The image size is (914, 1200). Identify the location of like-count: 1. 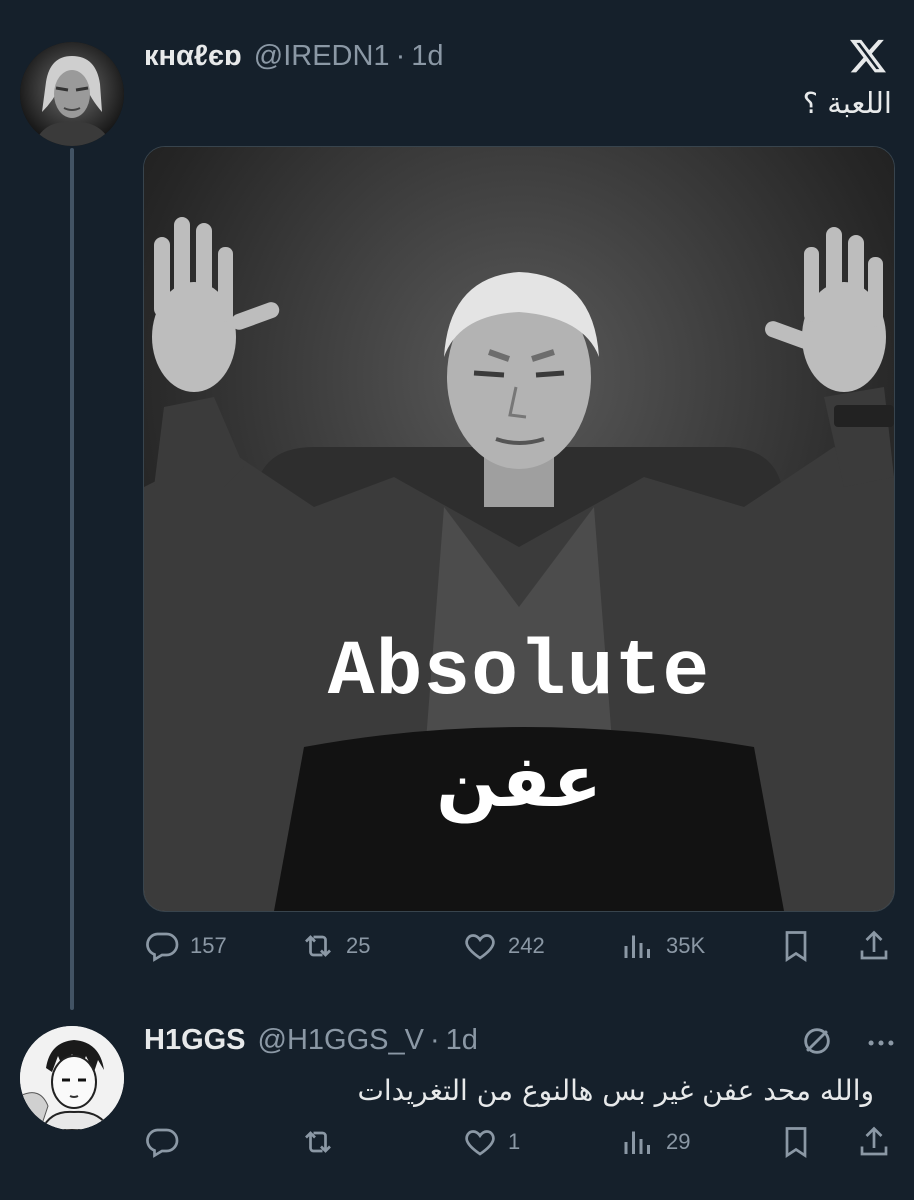
(514, 1141).